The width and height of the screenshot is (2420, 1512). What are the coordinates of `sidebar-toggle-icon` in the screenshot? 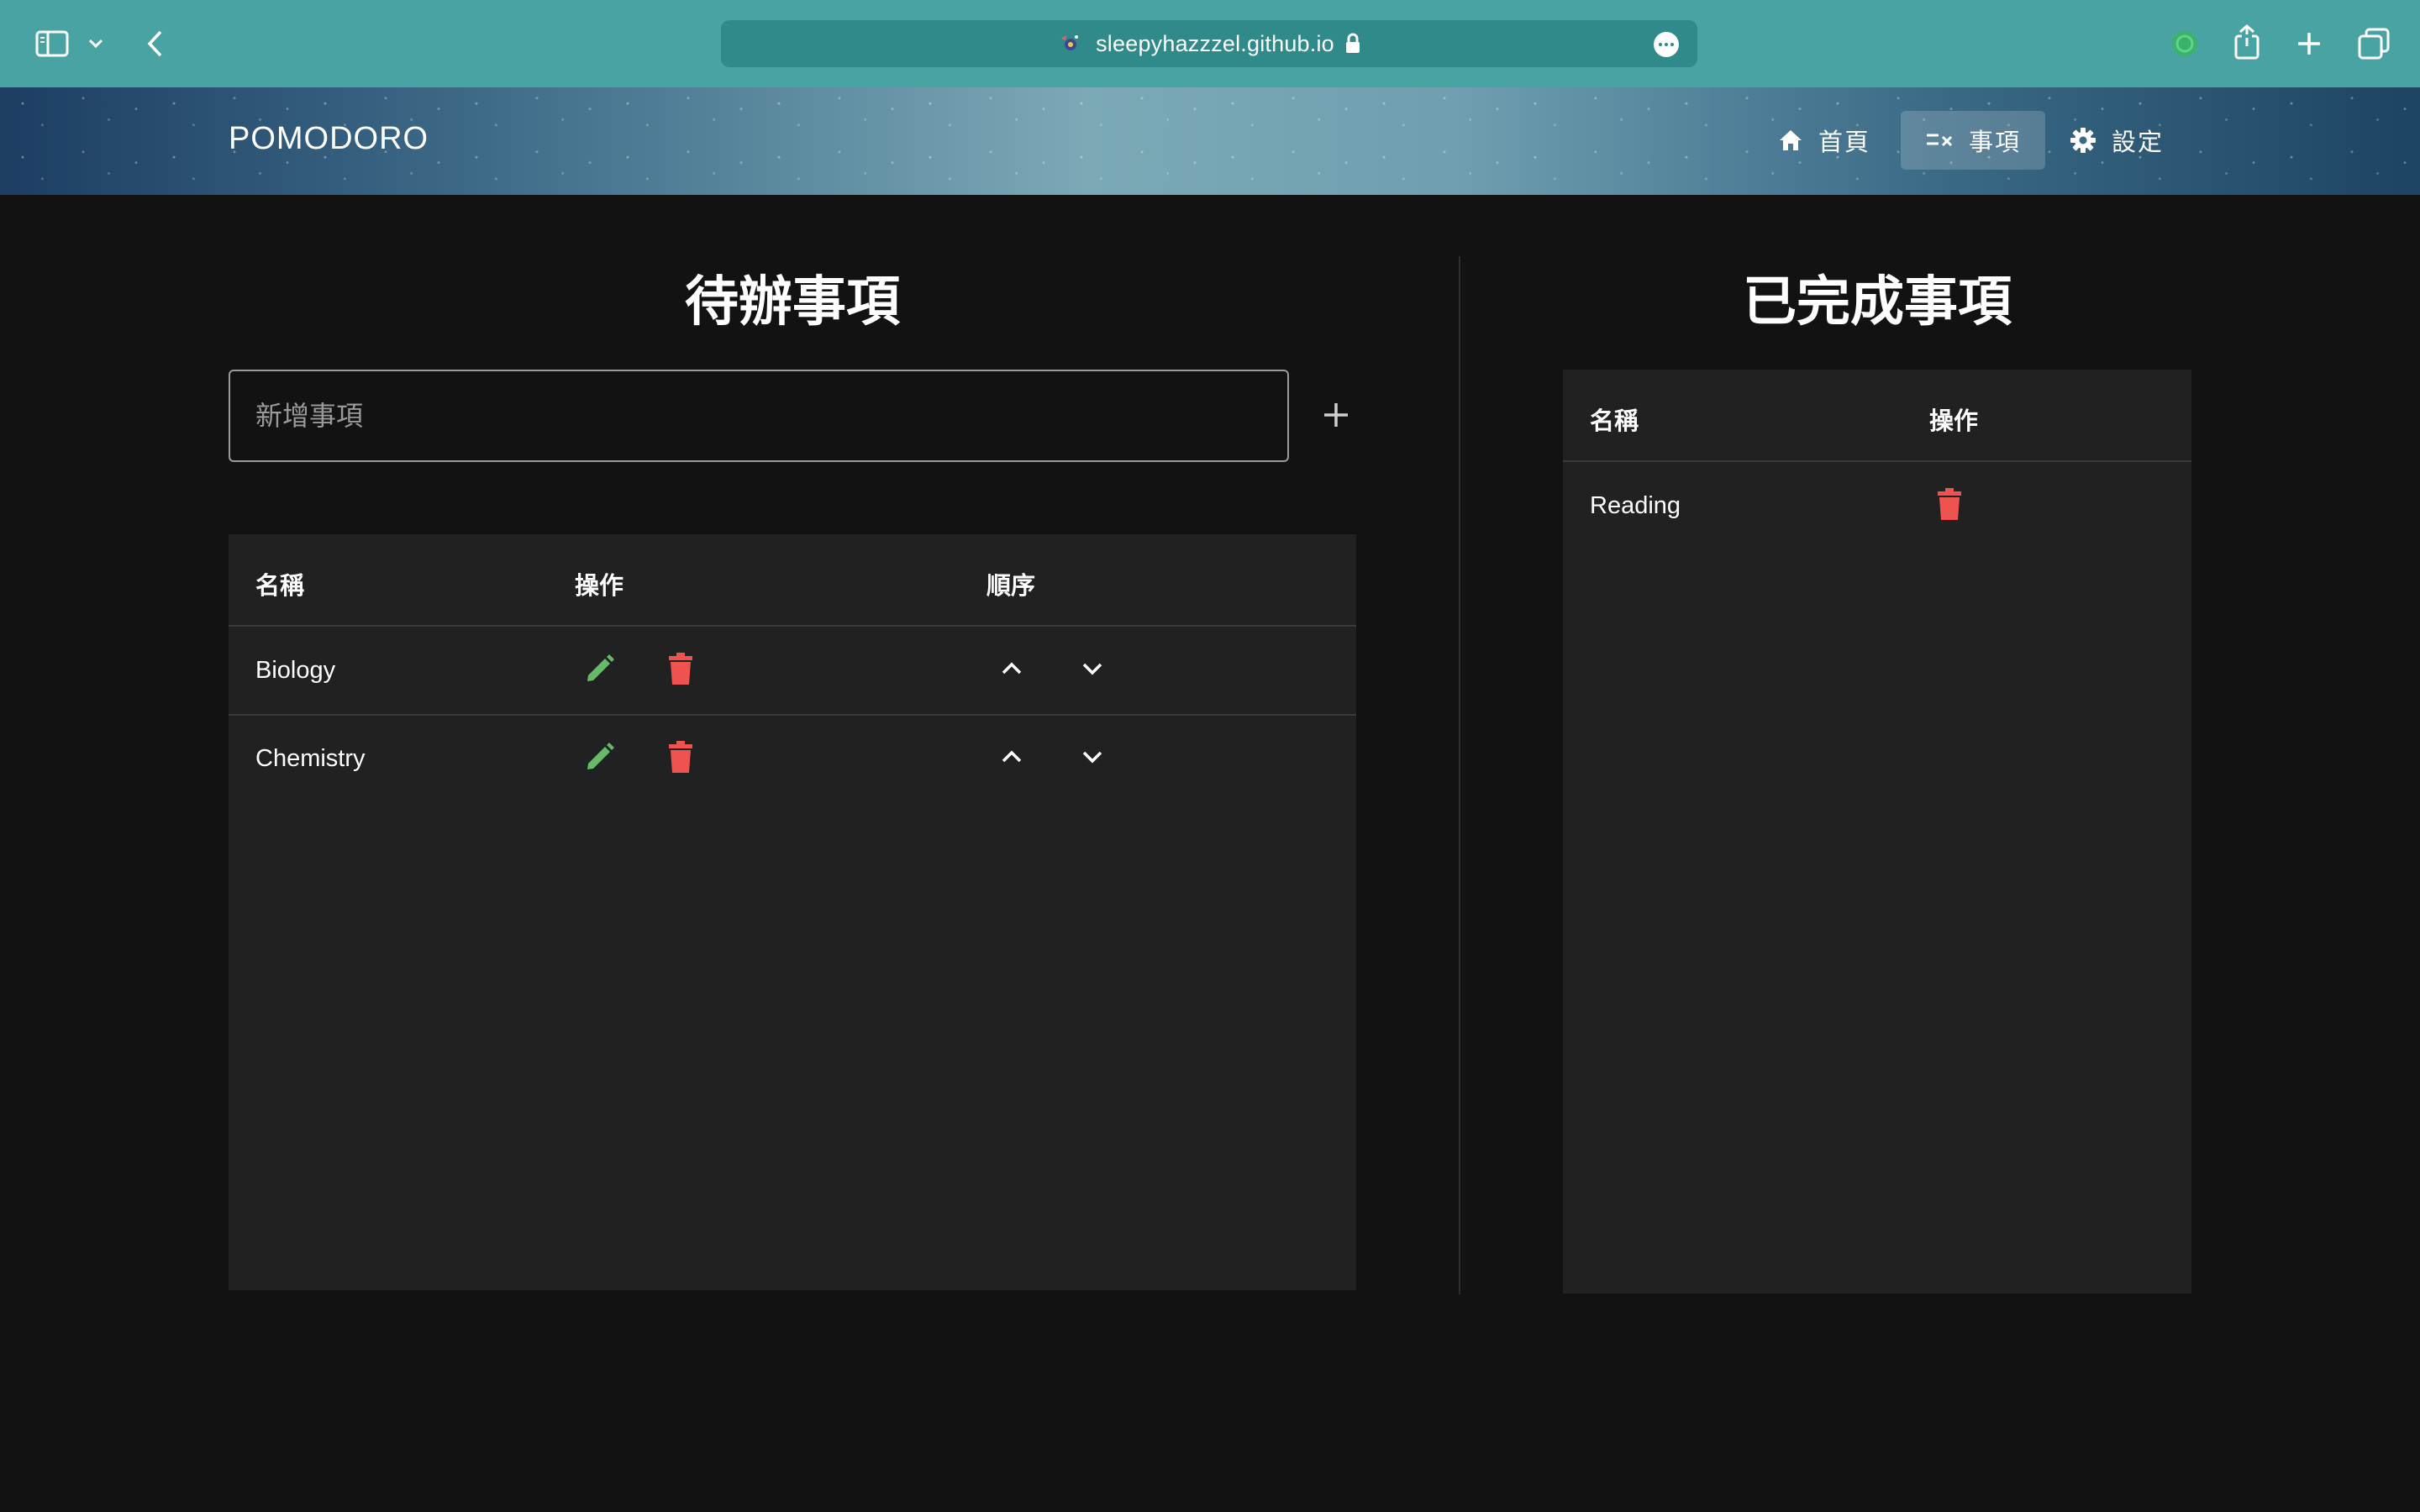 It's located at (52, 43).